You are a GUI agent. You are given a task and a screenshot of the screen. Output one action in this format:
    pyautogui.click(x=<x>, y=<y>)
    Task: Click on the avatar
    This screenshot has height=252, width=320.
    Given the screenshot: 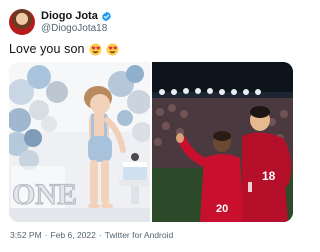 What is the action you would take?
    pyautogui.click(x=22, y=22)
    